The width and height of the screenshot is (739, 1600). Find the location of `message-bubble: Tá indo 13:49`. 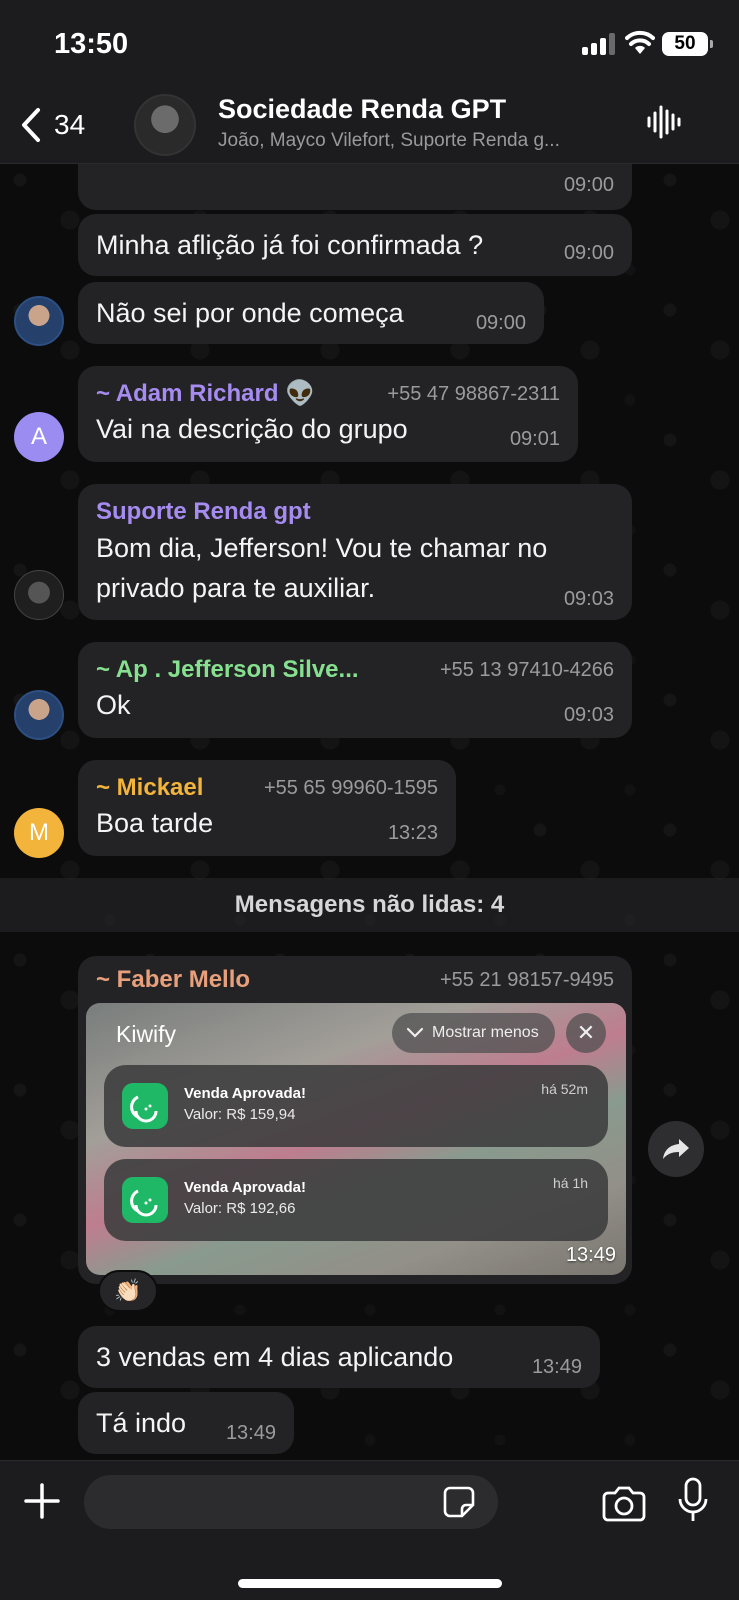

message-bubble: Tá indo 13:49 is located at coordinates (186, 1423).